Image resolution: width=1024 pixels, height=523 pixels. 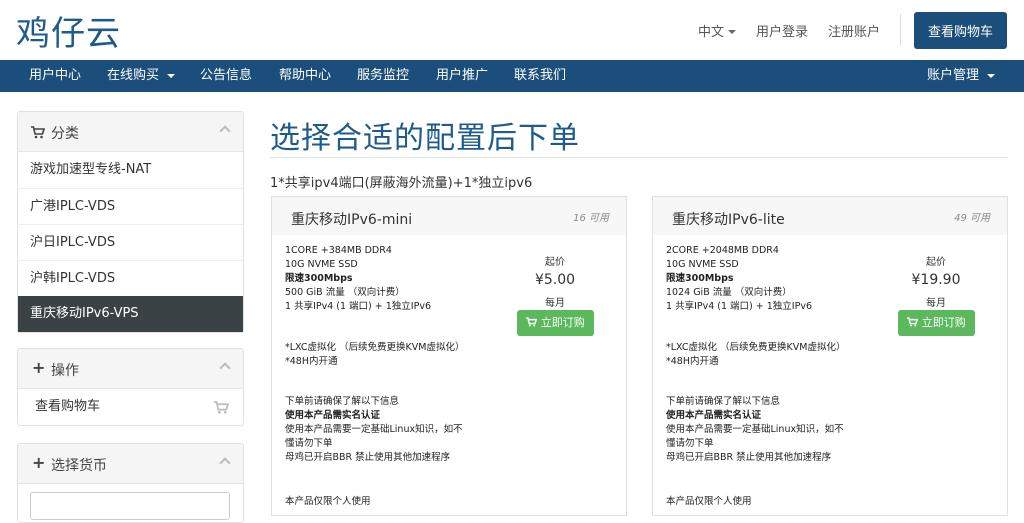 What do you see at coordinates (462, 76) in the screenshot?
I see `nav-item-affiliate: 用户推广` at bounding box center [462, 76].